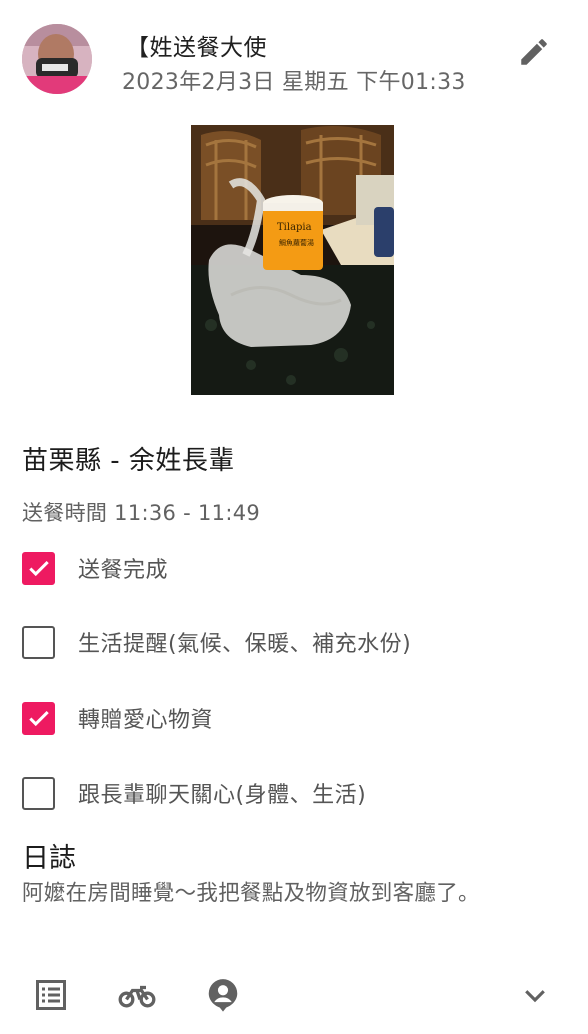  What do you see at coordinates (251, 893) in the screenshot?
I see `log-text: 阿嬤在房間睡覺～我把餐點及物資放到客廳了。` at bounding box center [251, 893].